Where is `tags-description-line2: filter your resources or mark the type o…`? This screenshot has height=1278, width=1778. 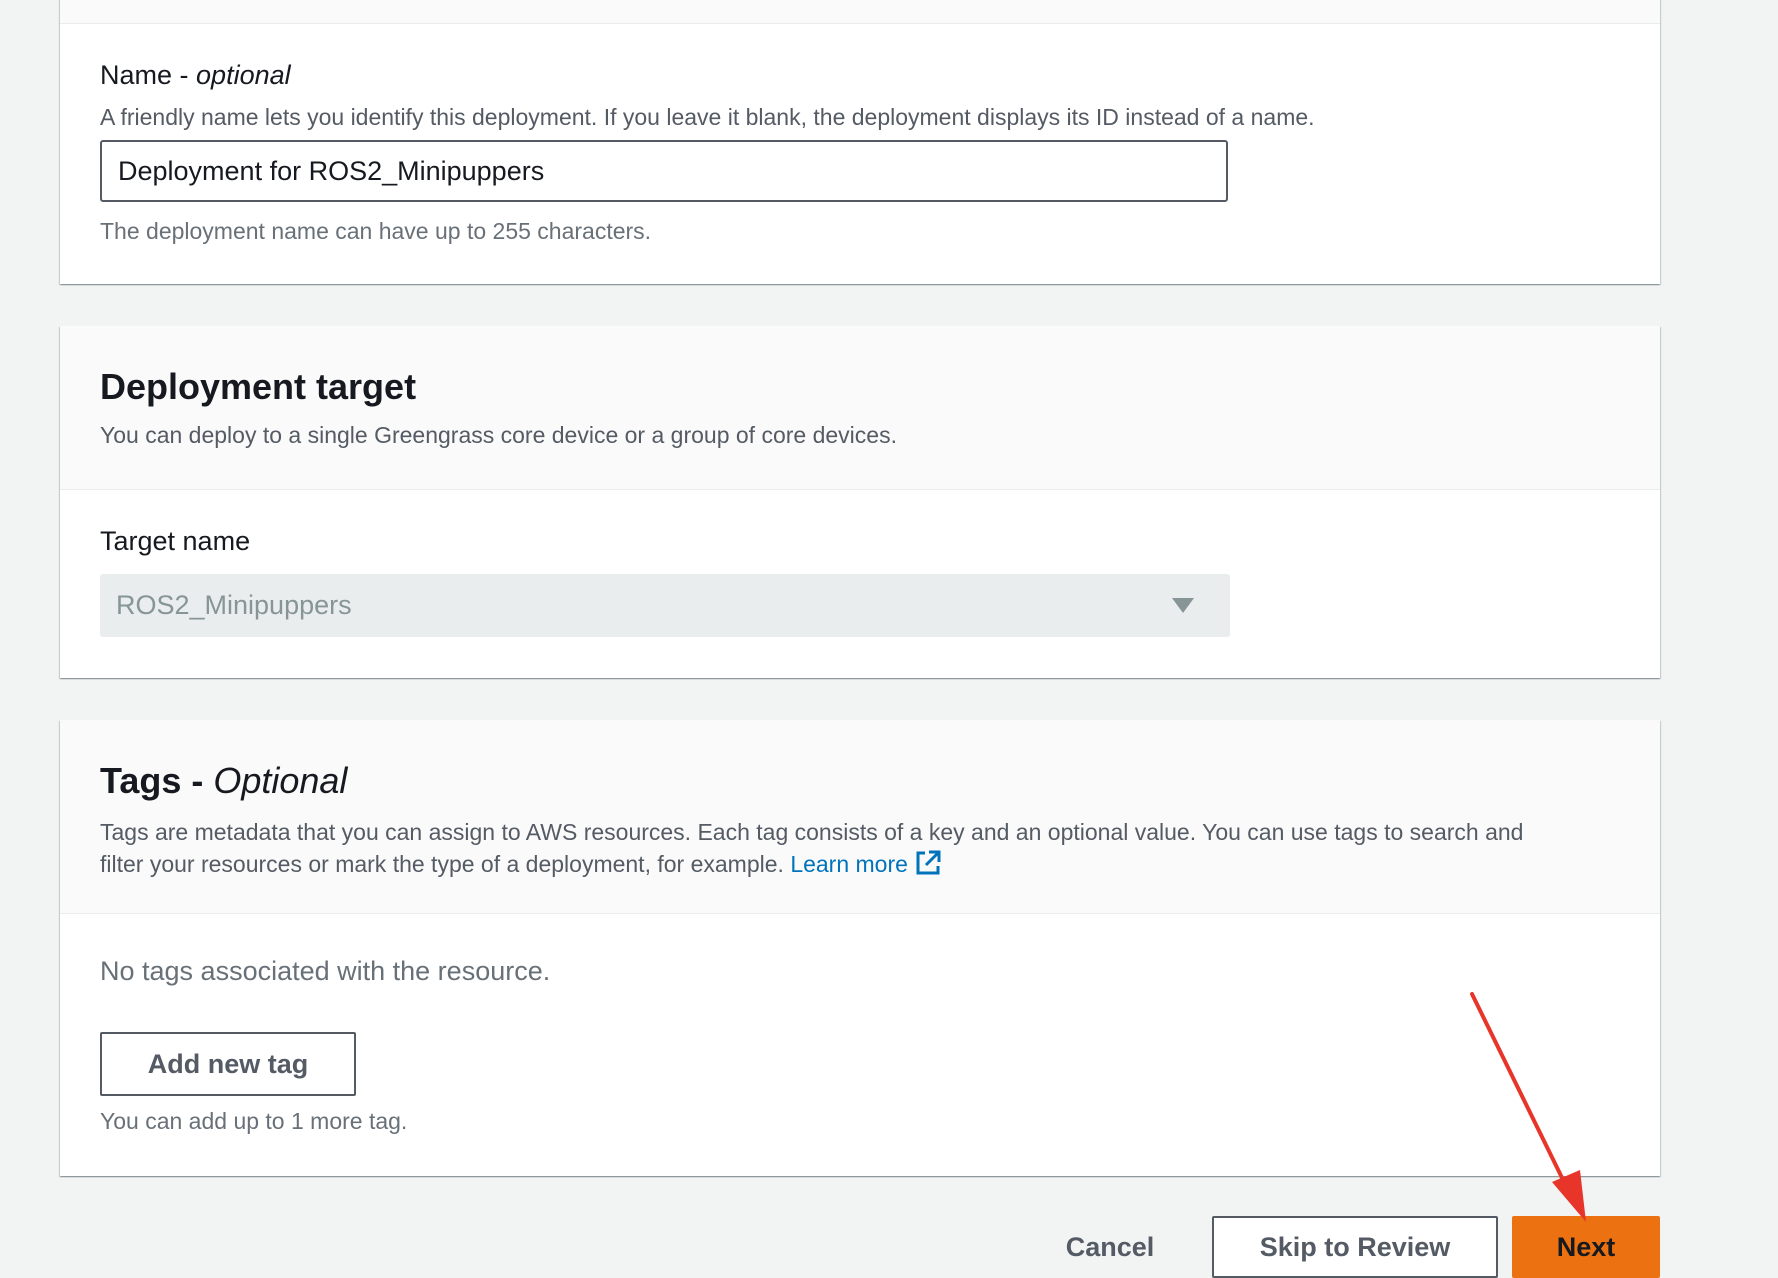
tags-description-line2: filter your resources or mark the type o… is located at coordinates (442, 864).